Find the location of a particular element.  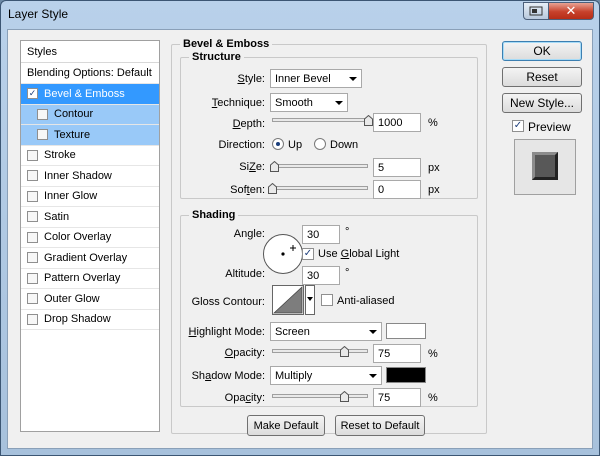

soften-label: Soften: is located at coordinates (247, 190).